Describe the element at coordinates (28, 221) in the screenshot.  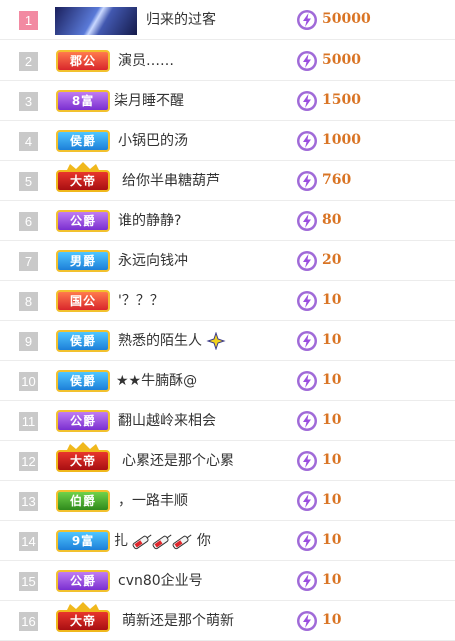
I see `rank-number: 6` at that location.